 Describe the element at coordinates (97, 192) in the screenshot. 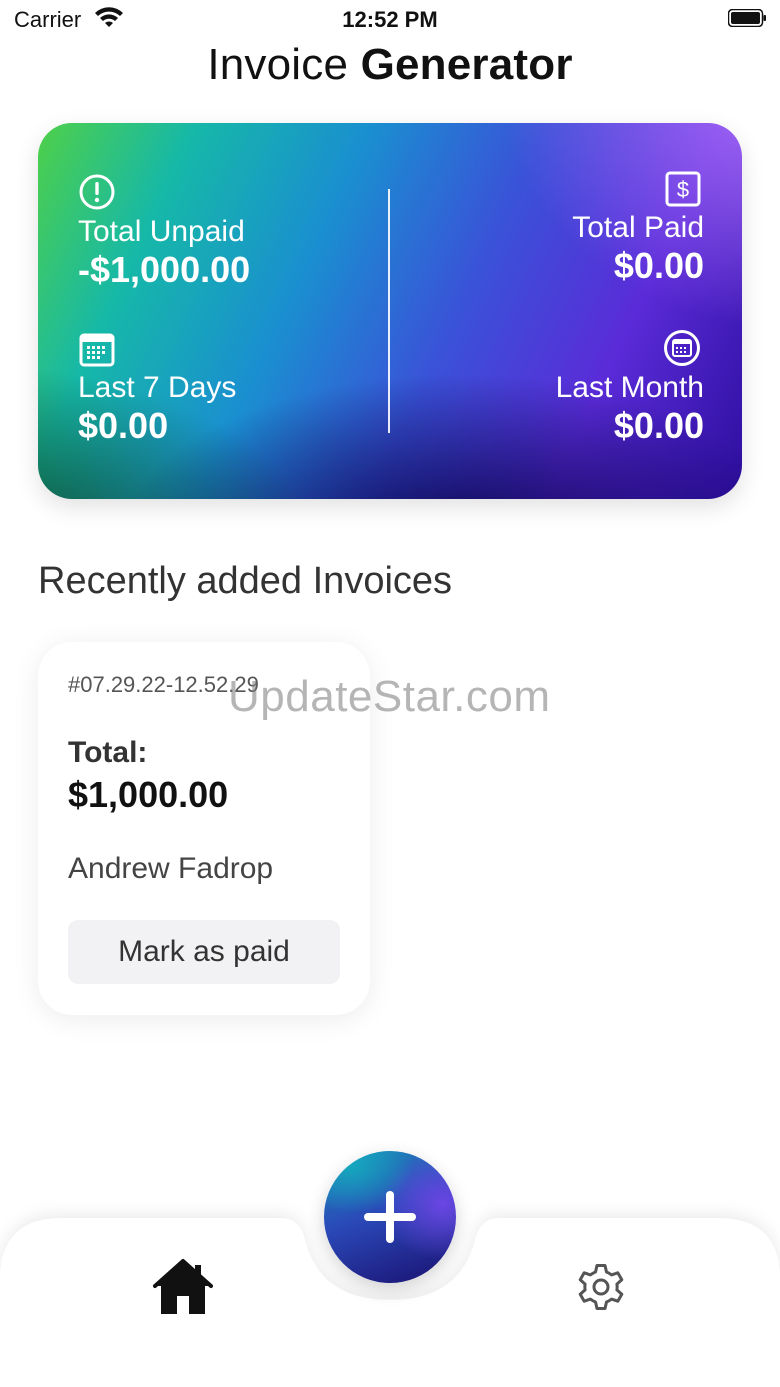

I see `alert-circle-icon` at that location.